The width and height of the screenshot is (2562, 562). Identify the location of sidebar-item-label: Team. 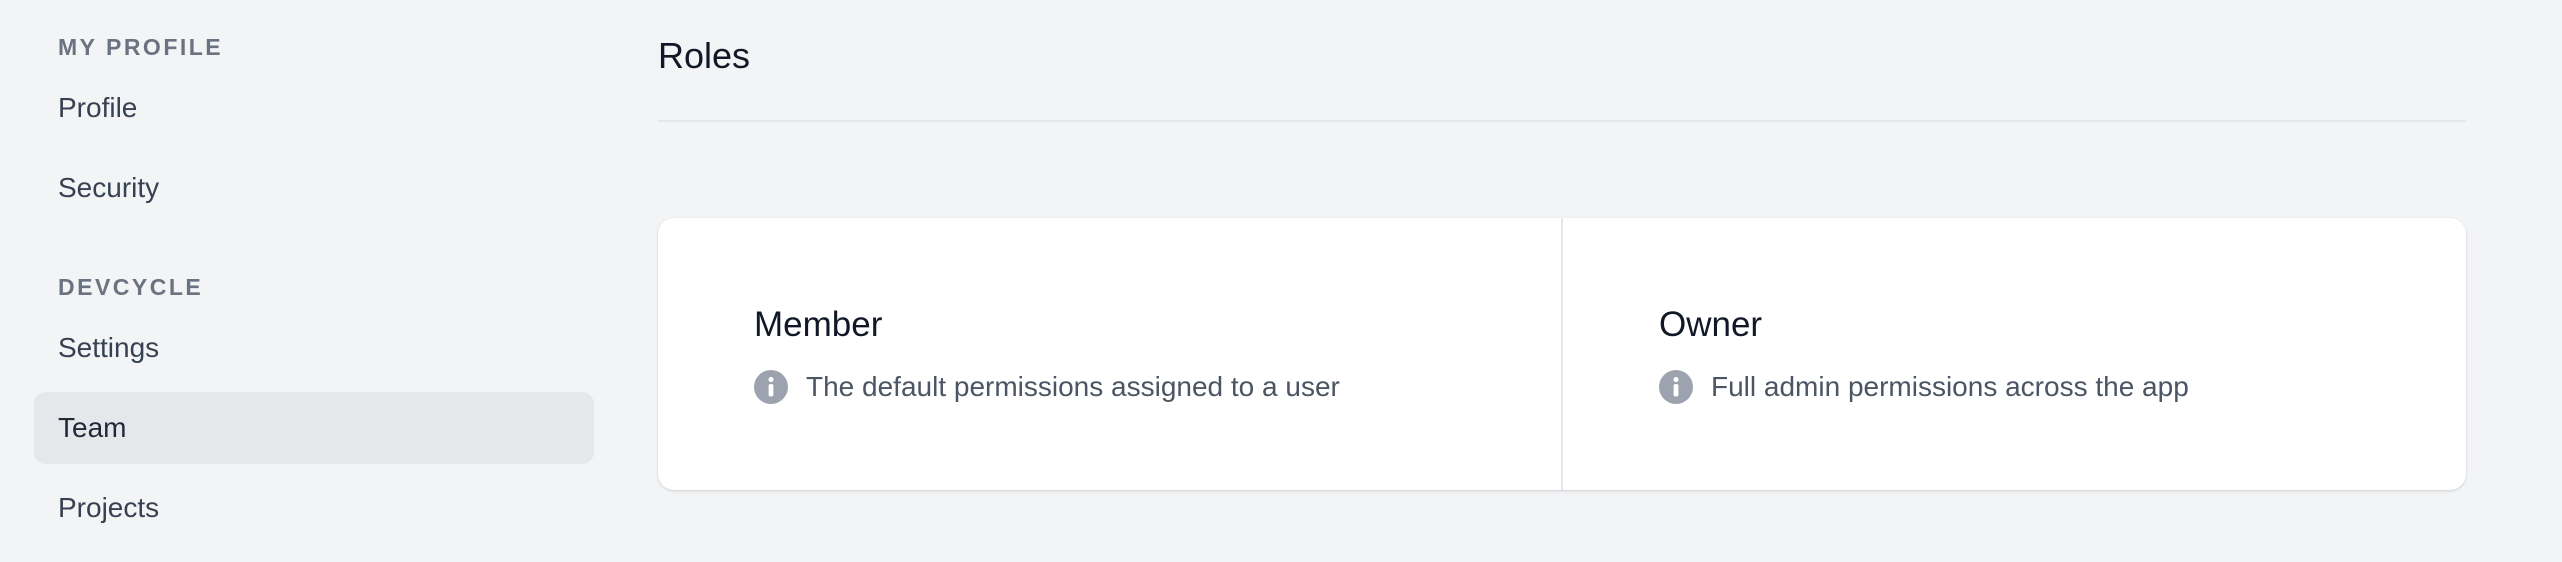
(92, 427).